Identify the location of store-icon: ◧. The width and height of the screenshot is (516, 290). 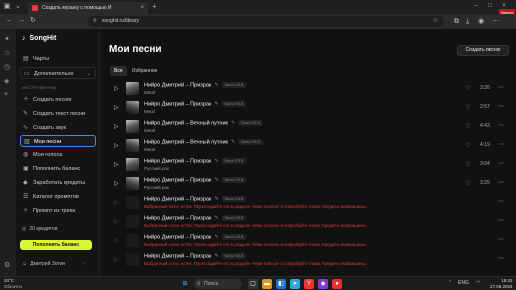
(281, 284).